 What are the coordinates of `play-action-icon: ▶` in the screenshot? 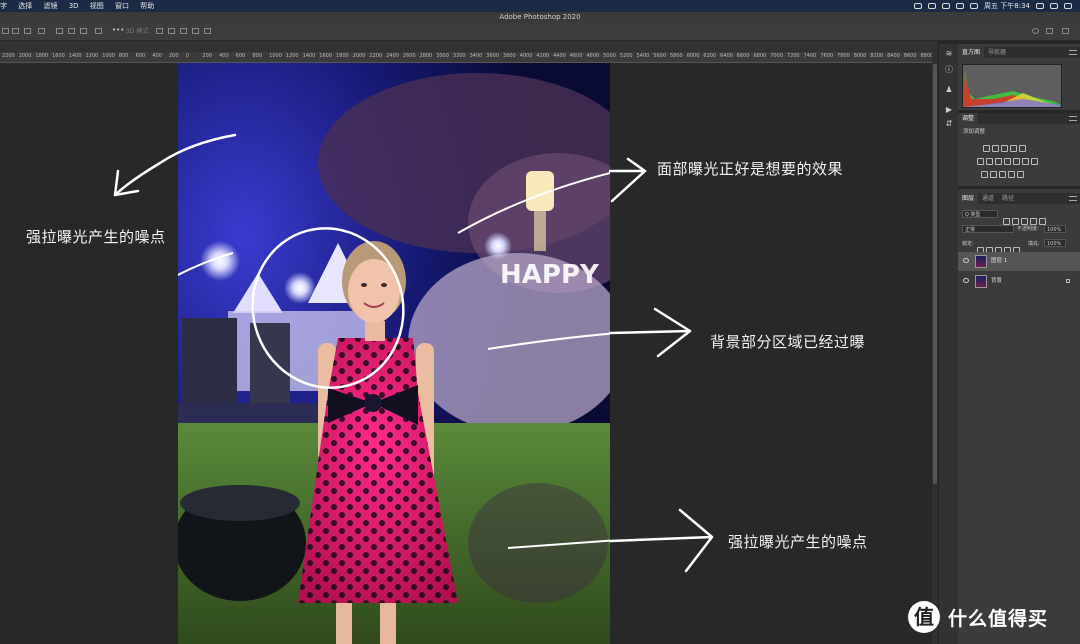 It's located at (949, 110).